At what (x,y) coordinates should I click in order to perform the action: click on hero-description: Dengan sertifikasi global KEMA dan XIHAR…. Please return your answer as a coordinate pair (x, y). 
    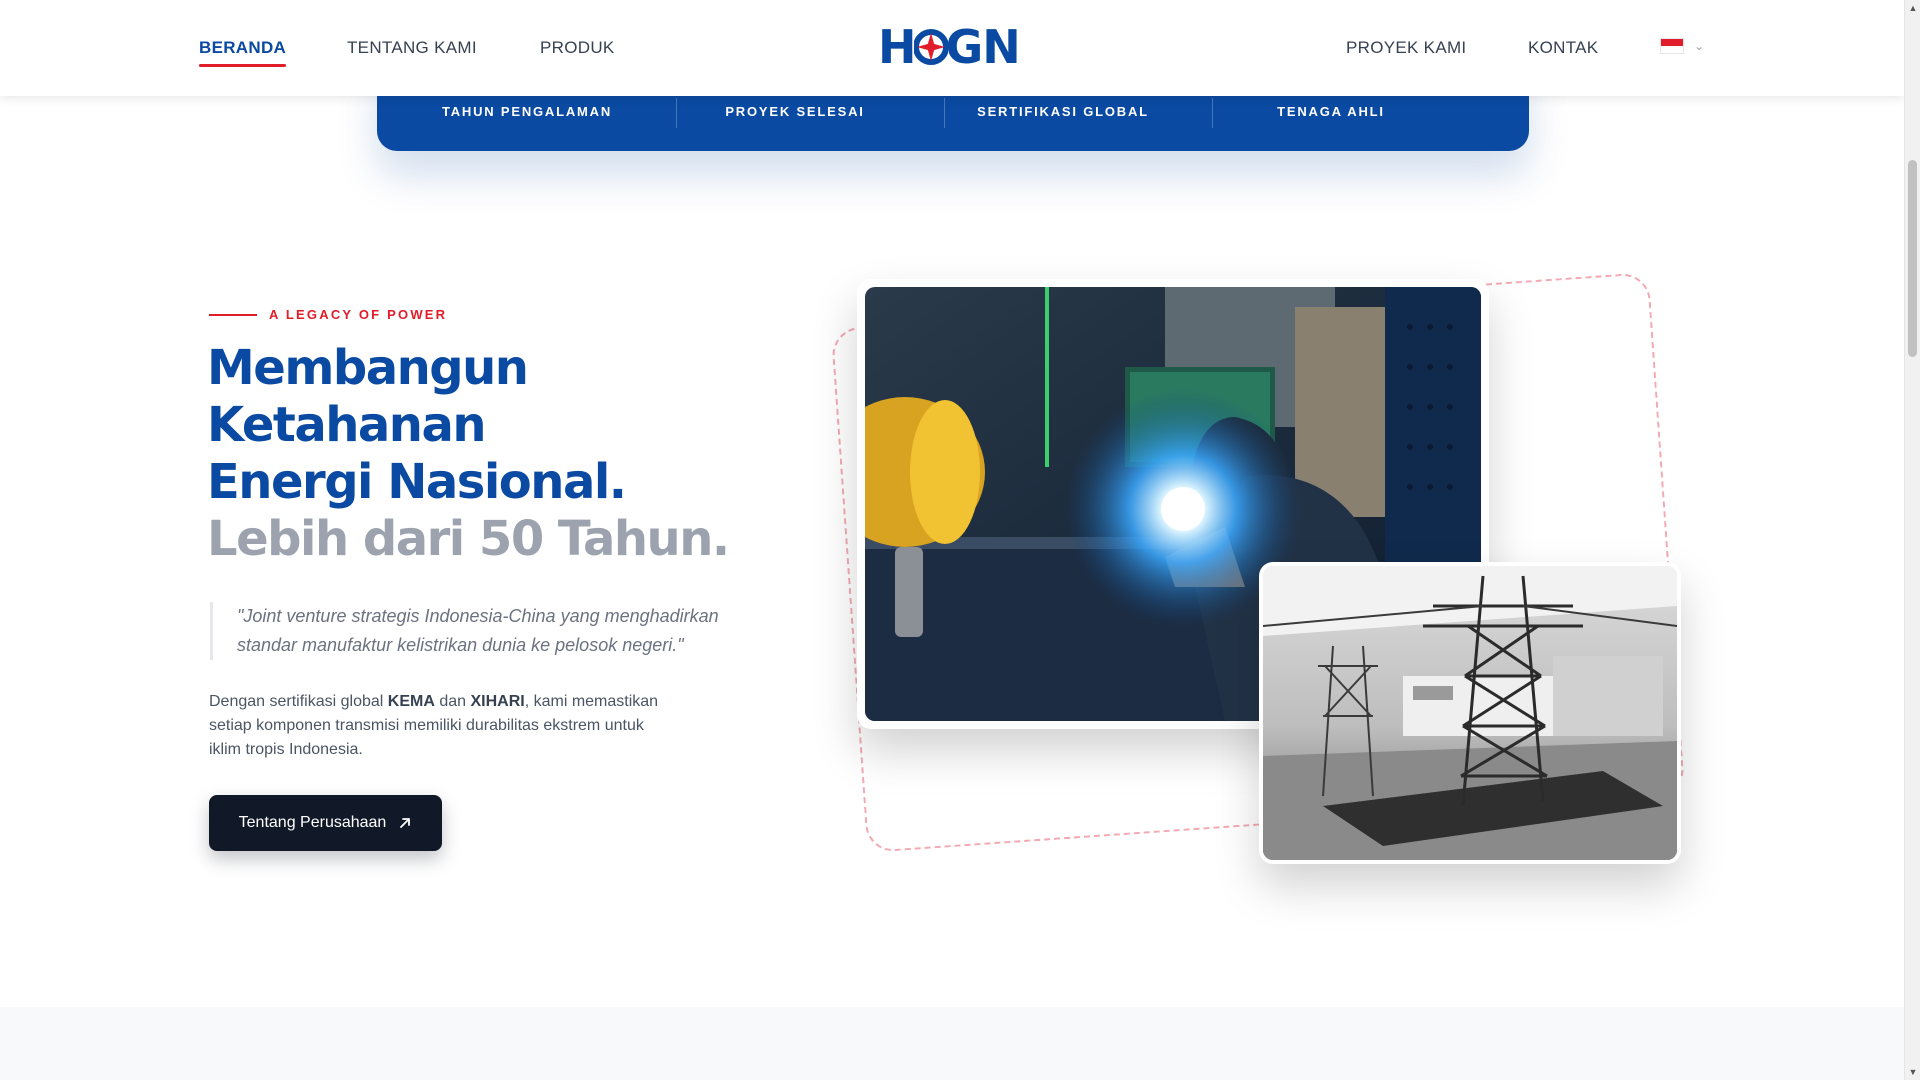
    Looking at the image, I should click on (444, 726).